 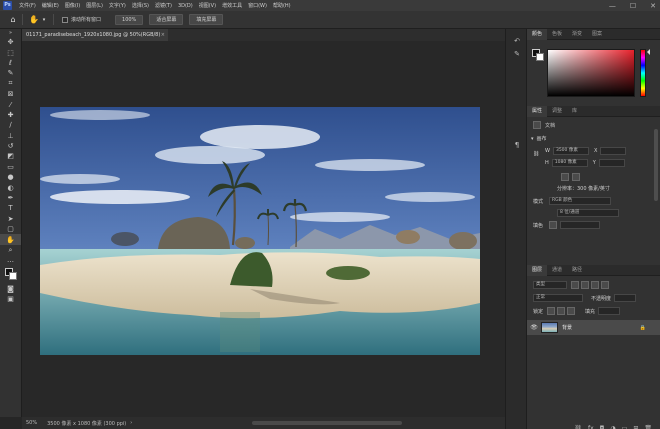 What do you see at coordinates (536, 154) in the screenshot?
I see `link-icon: ⛓` at bounding box center [536, 154].